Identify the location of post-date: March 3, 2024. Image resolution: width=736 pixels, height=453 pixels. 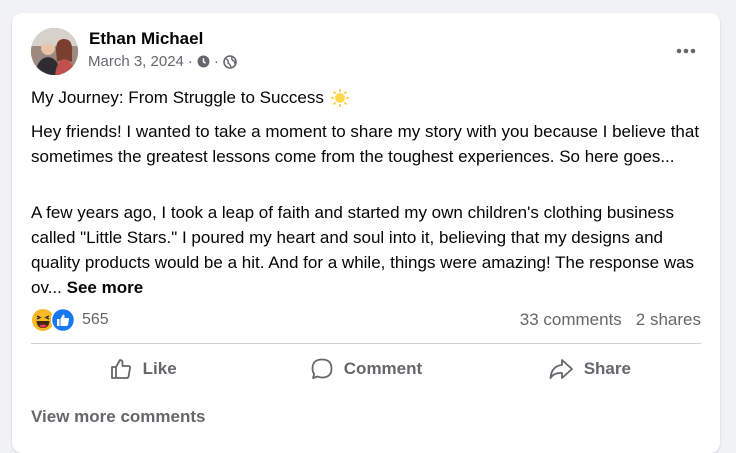
(136, 61).